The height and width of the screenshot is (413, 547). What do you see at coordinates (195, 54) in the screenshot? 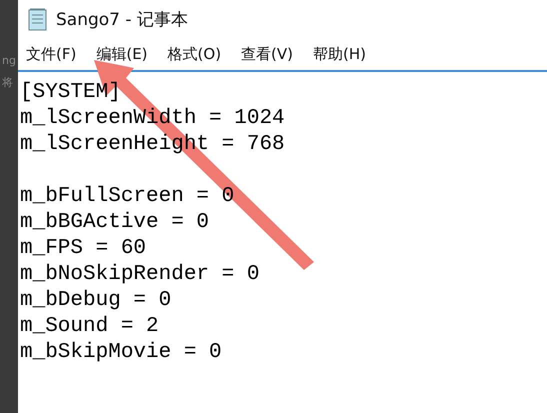
I see `menu-item: 格式(O)` at bounding box center [195, 54].